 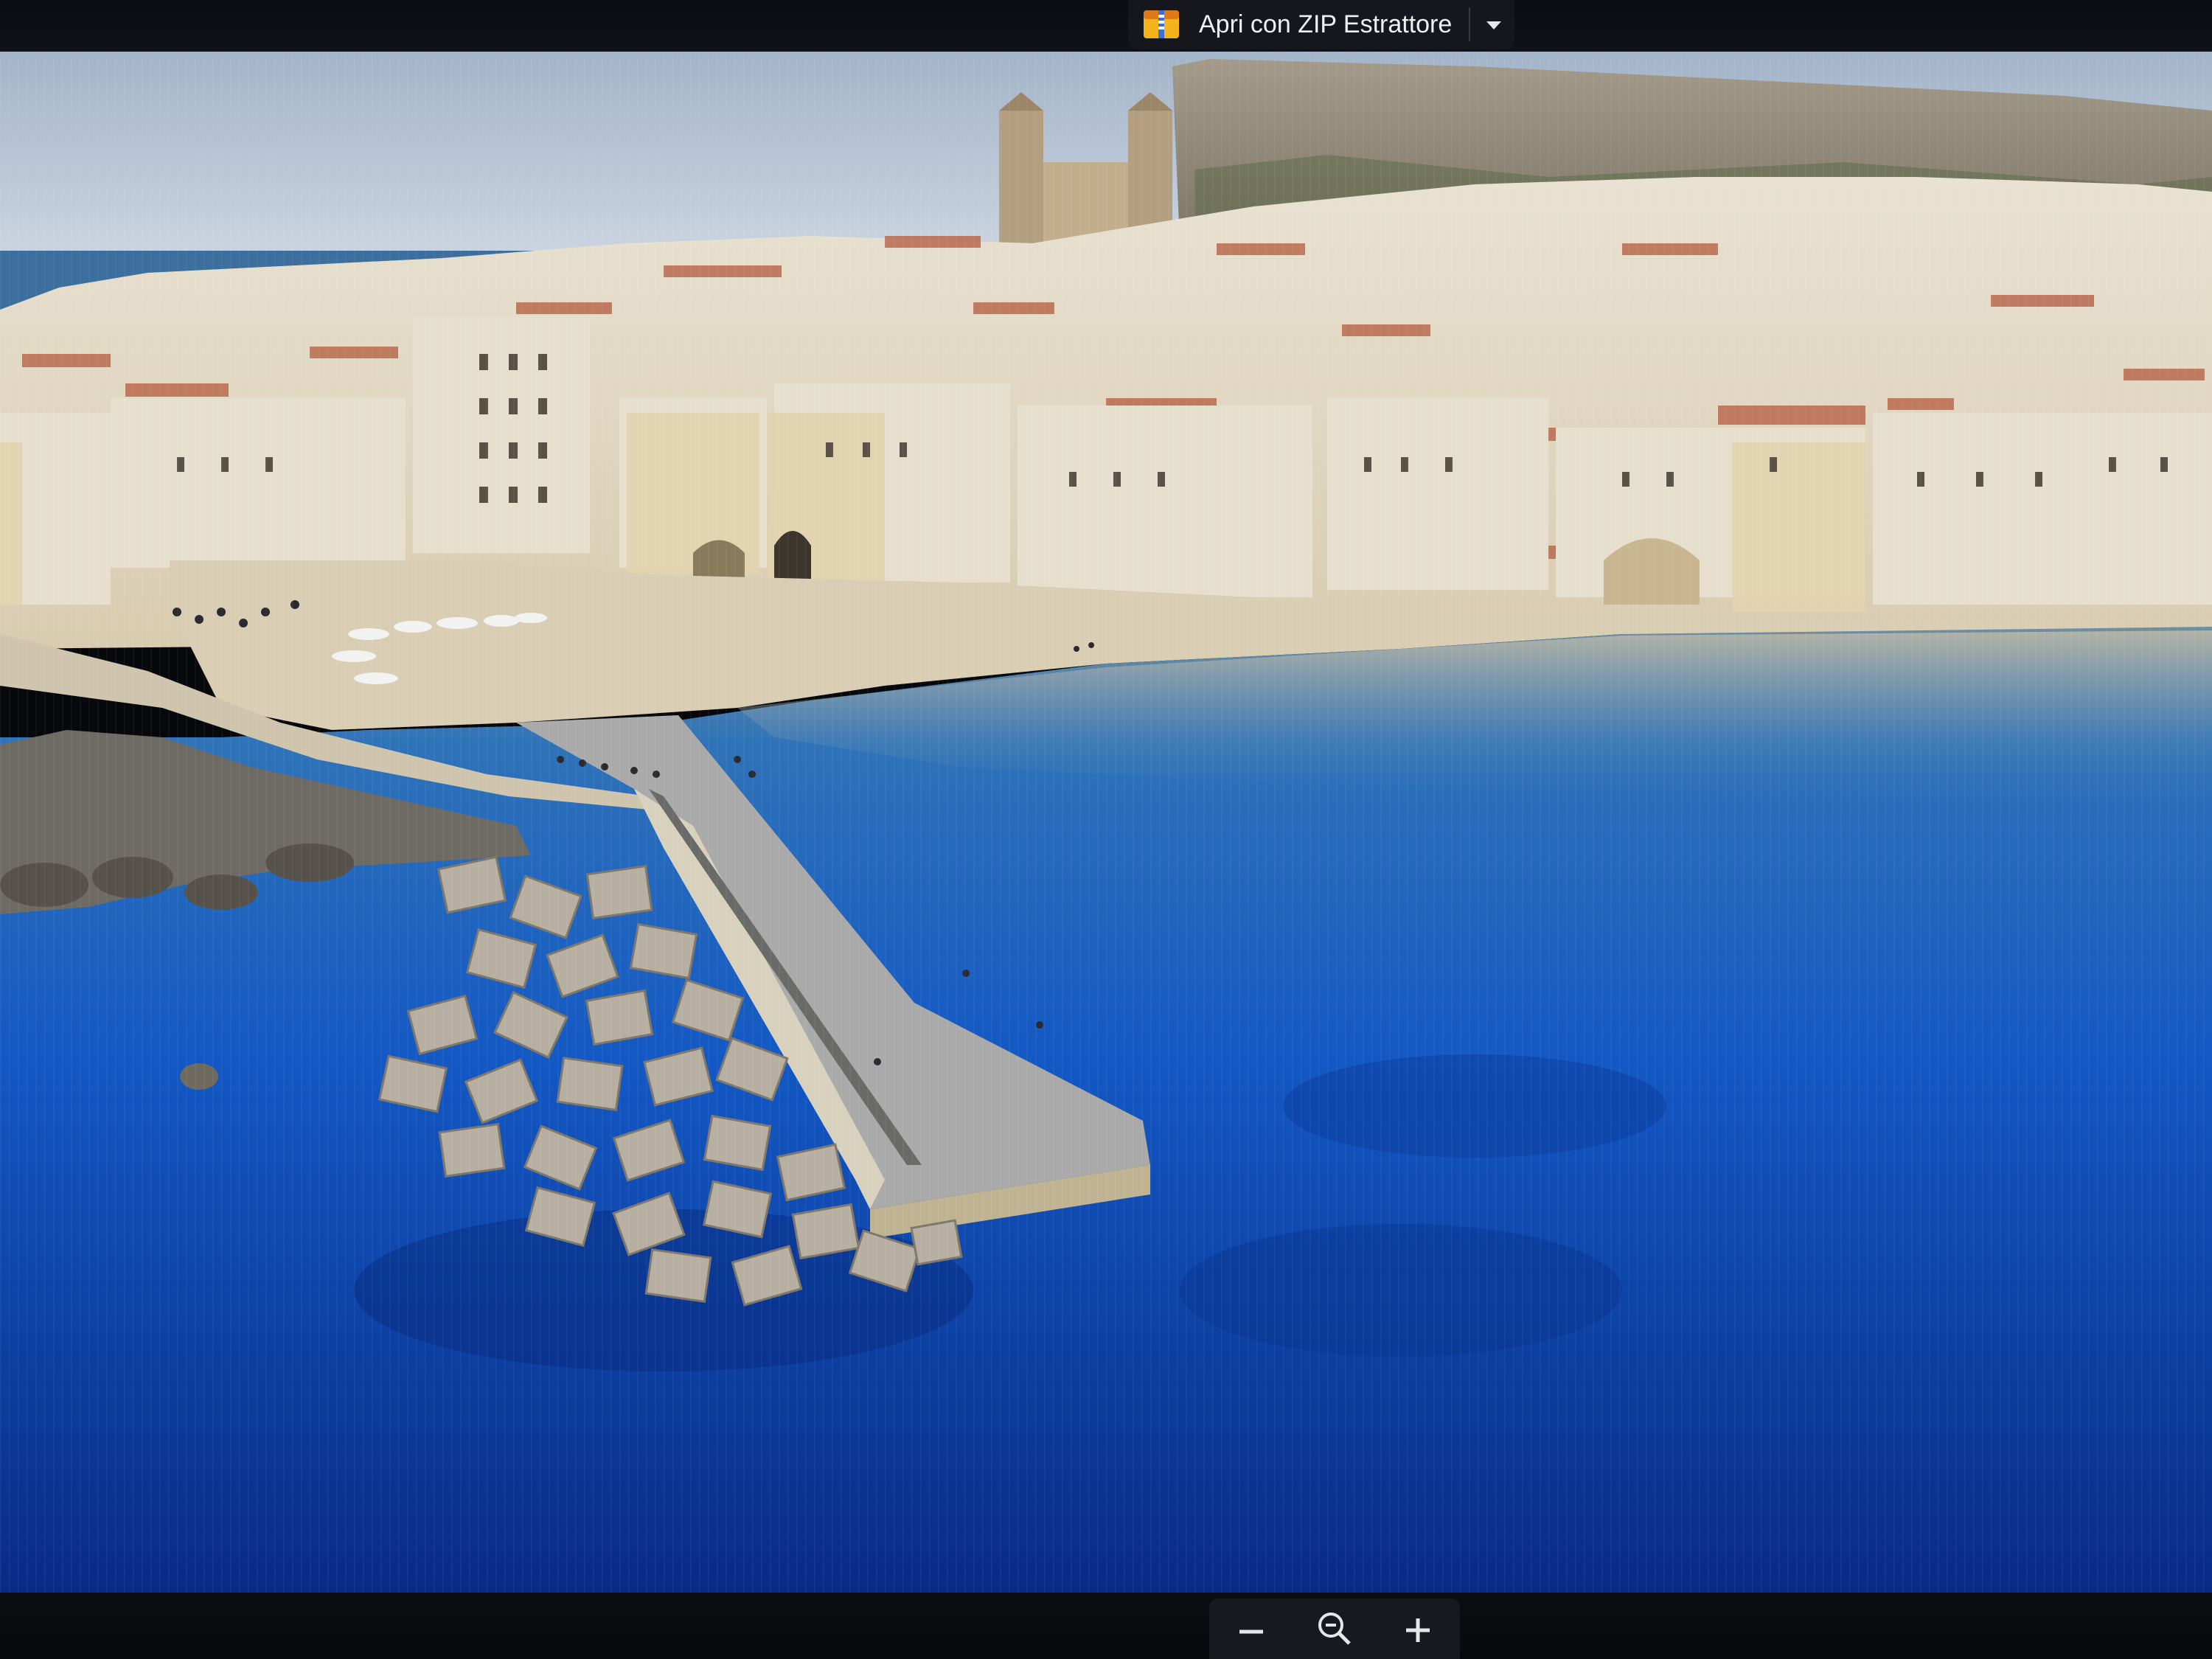 I want to click on open-with-label: Apri con ZIP Estrattore, so click(x=1326, y=24).